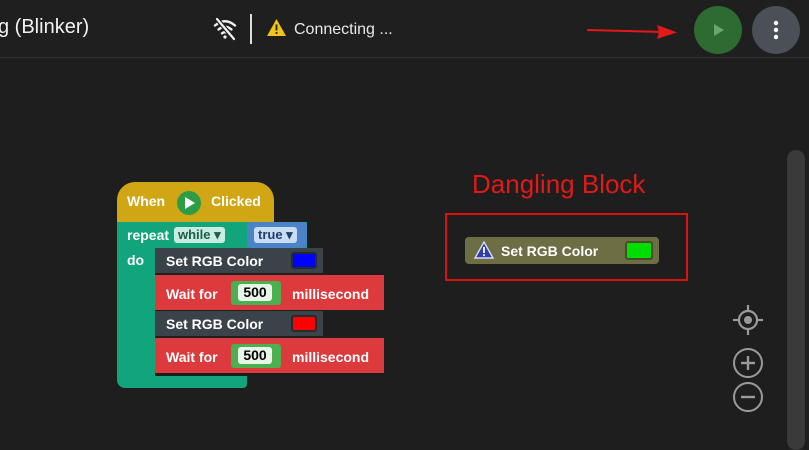 Image resolution: width=809 pixels, height=450 pixels. I want to click on when-clicked-block: When Clicked, so click(195, 202).